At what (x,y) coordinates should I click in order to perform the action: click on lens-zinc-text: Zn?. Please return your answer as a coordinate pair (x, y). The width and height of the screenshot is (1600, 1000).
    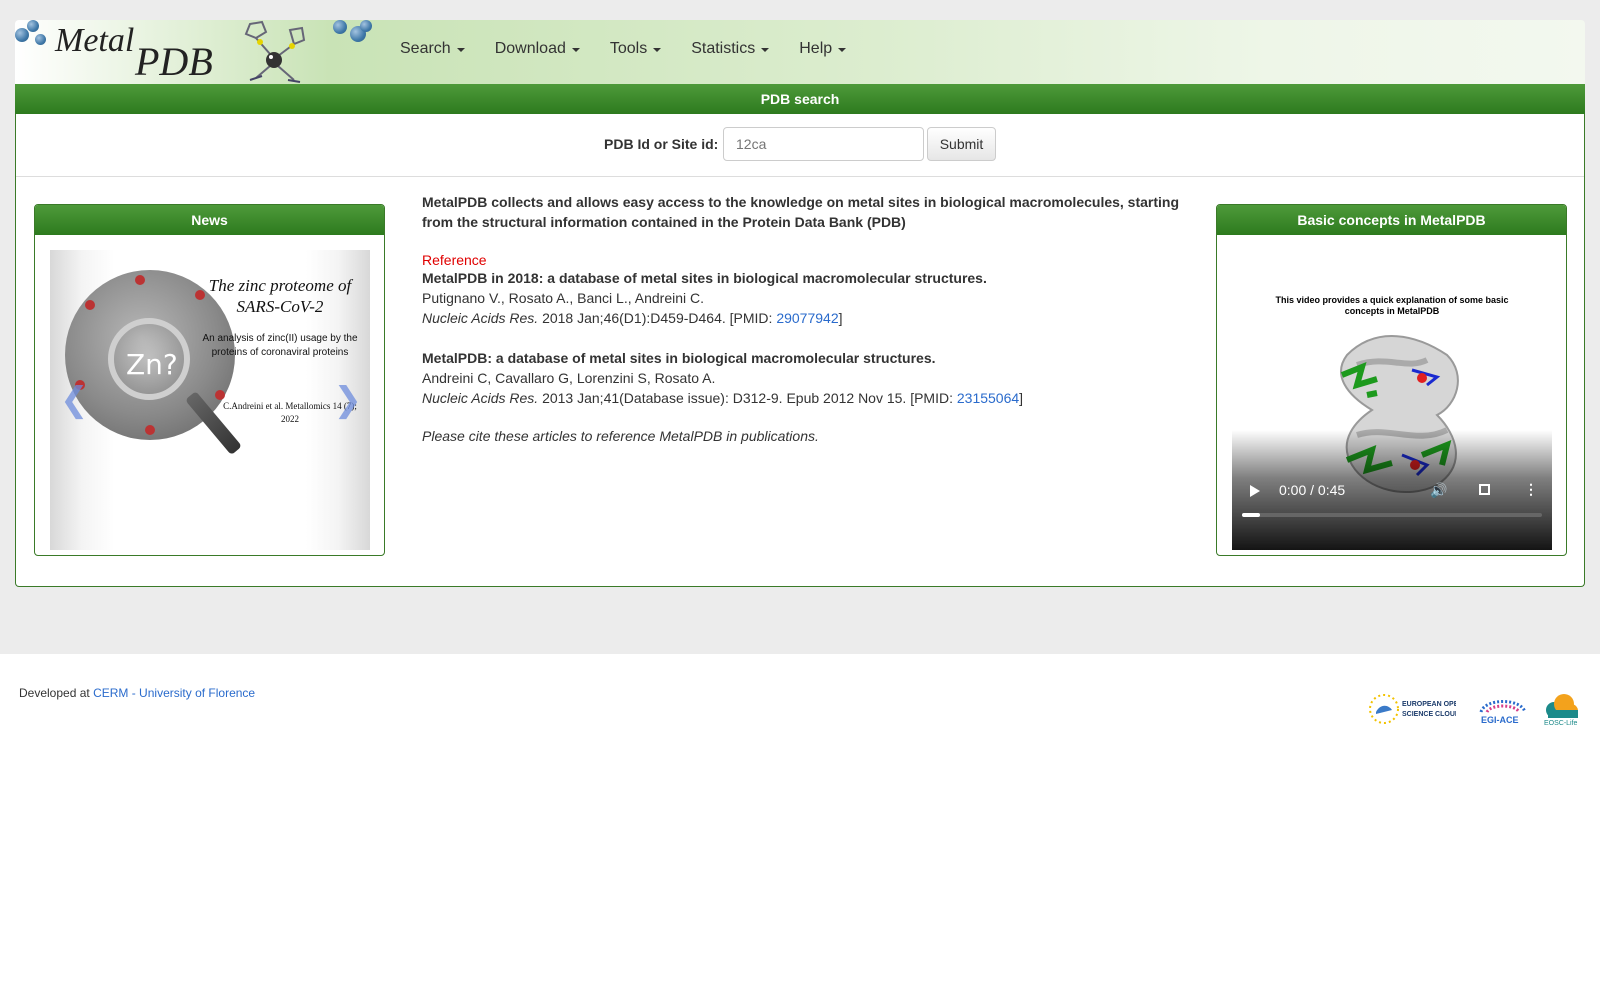
    Looking at the image, I should click on (152, 364).